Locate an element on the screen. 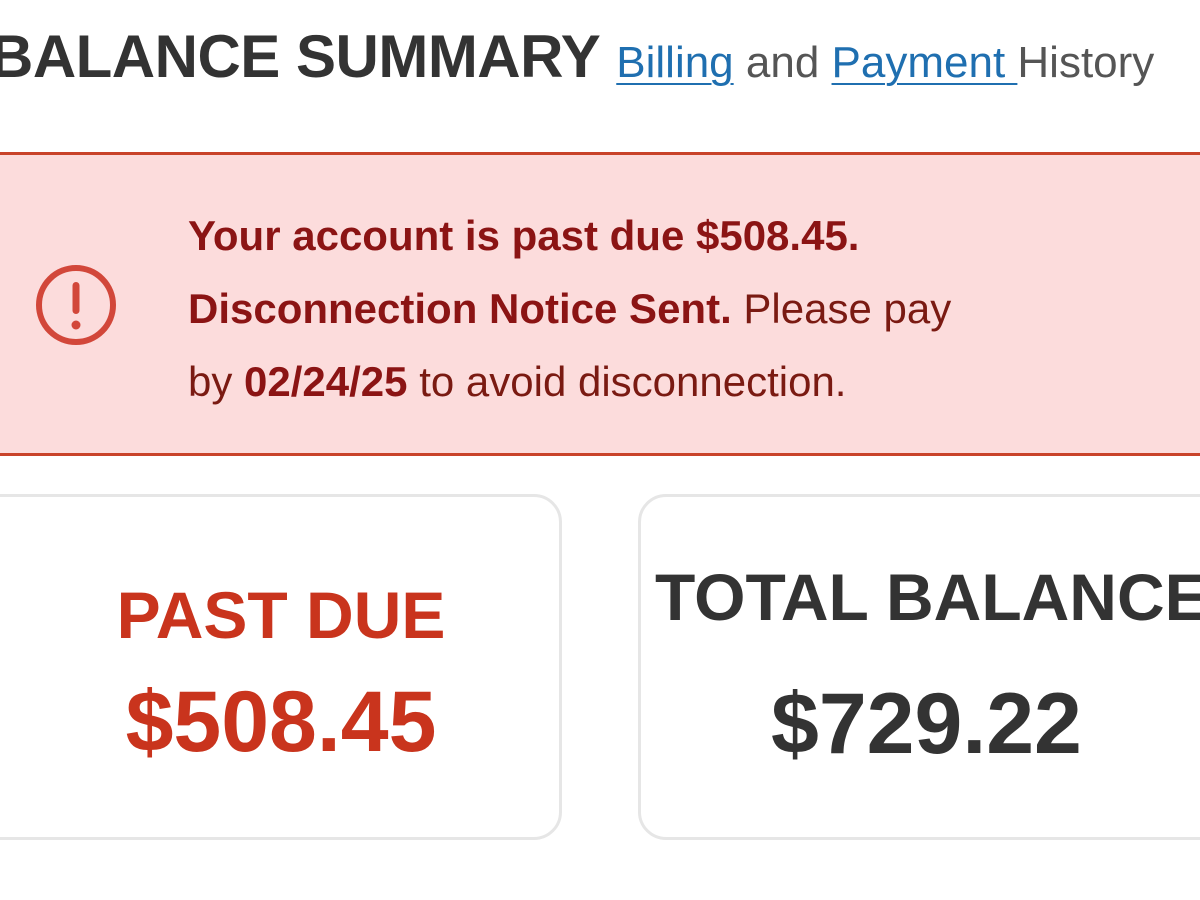 This screenshot has width=1200, height=900. total-balance-label: TOTAL BALANCE is located at coordinates (927, 597).